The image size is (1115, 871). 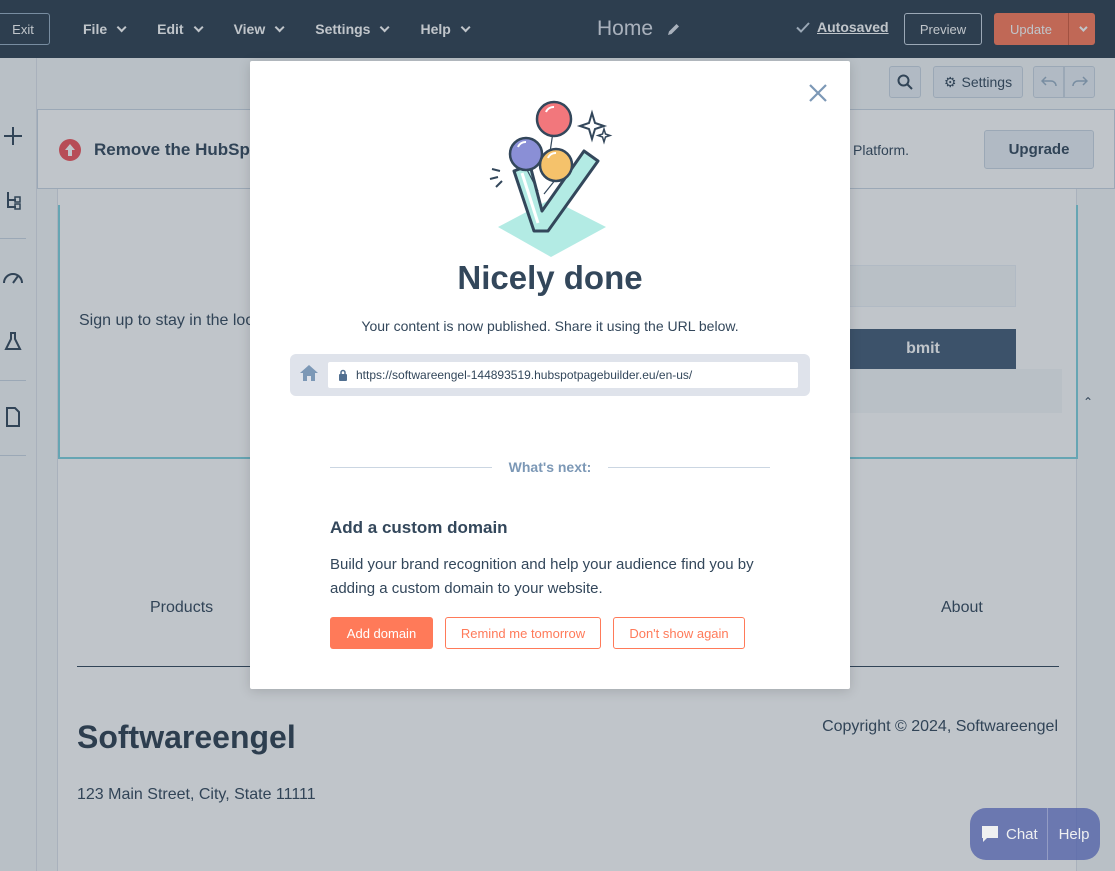 I want to click on chat-help-widget: Chat Help, so click(x=1035, y=834).